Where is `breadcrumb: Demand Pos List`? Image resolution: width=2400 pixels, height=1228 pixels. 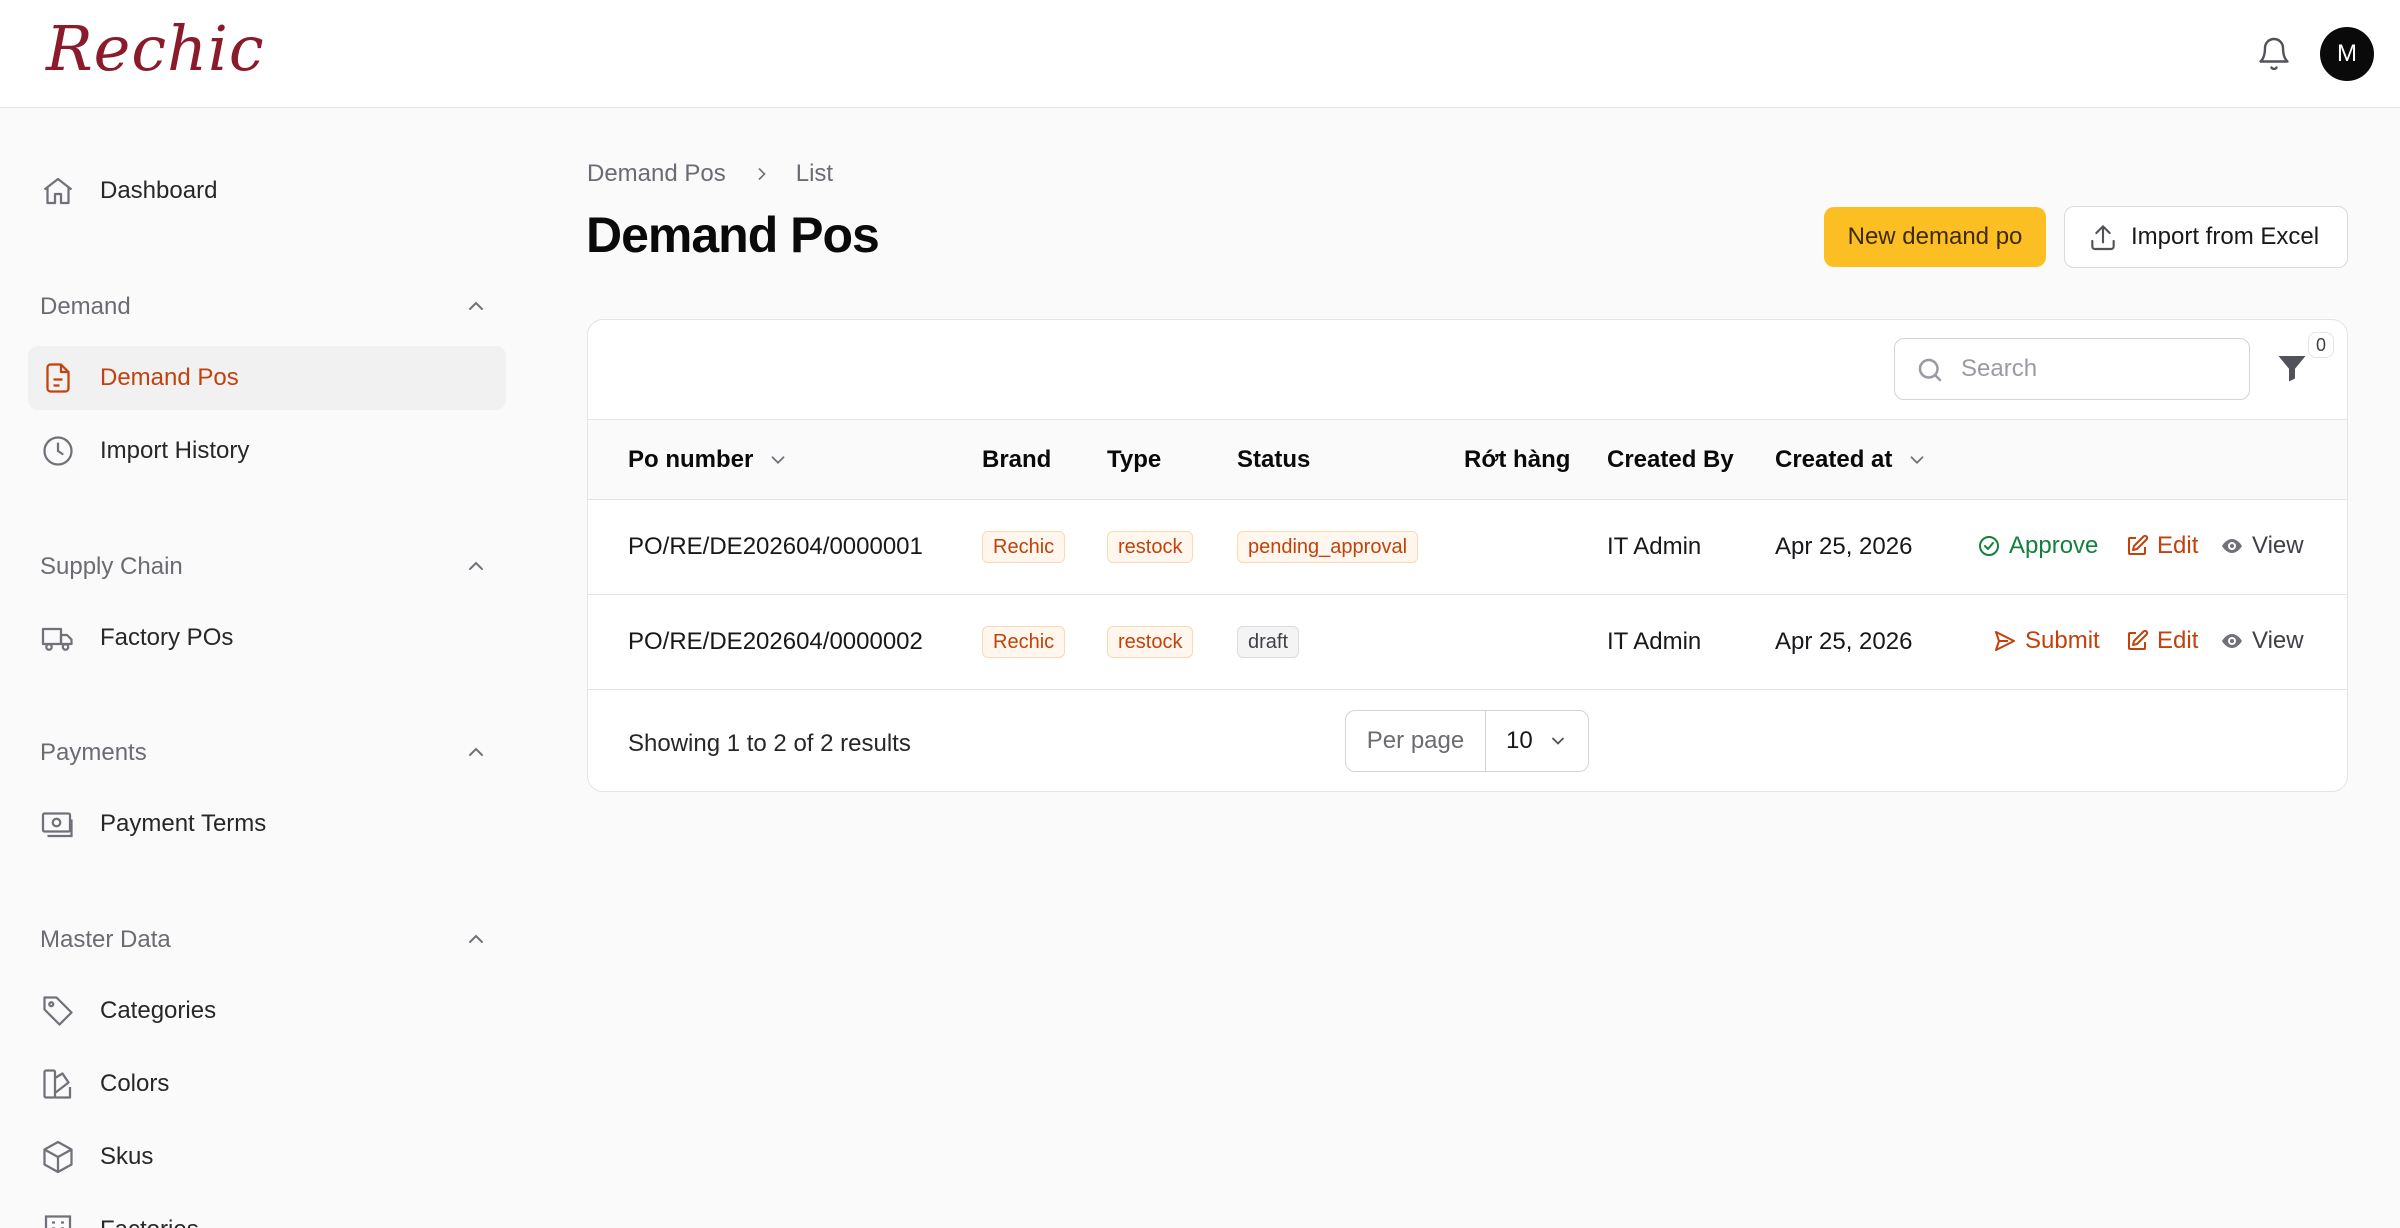 breadcrumb: Demand Pos List is located at coordinates (710, 174).